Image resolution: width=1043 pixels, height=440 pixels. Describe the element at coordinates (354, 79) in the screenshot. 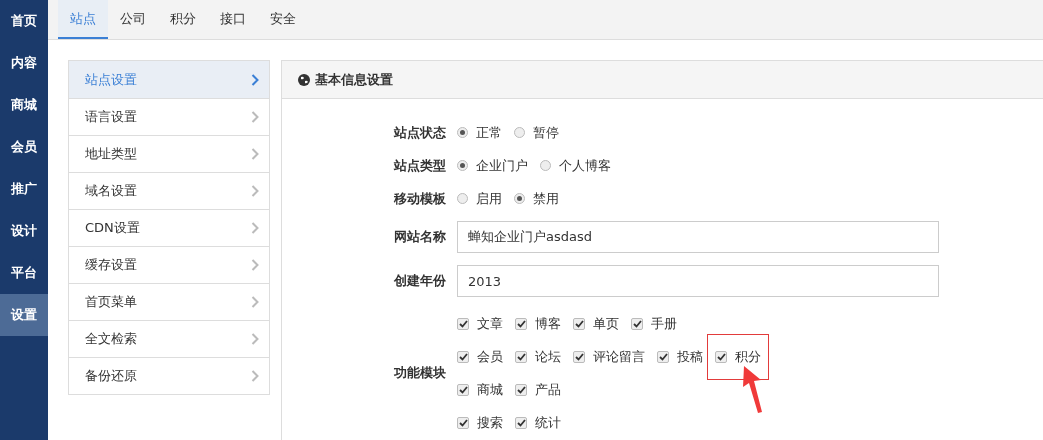

I see `panel-title: 基本信息设置` at that location.